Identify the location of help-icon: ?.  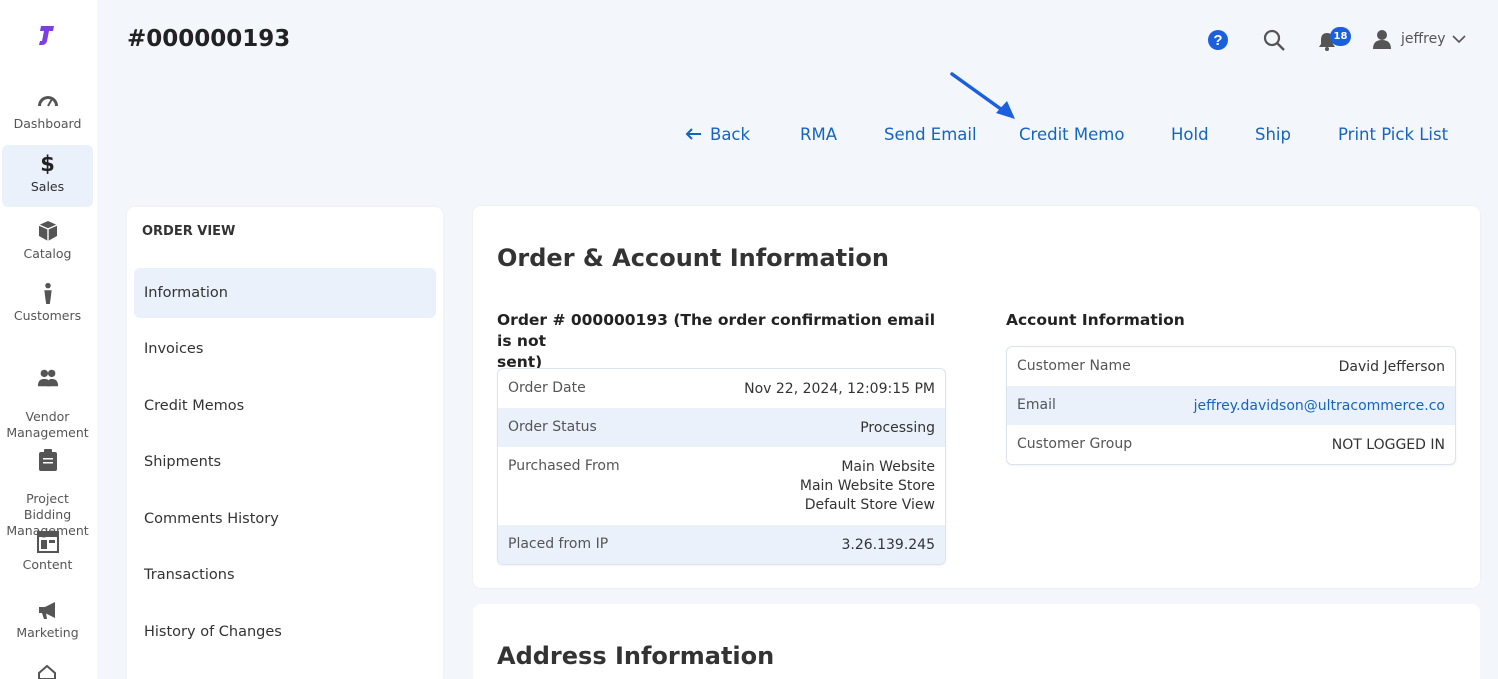
(1218, 40).